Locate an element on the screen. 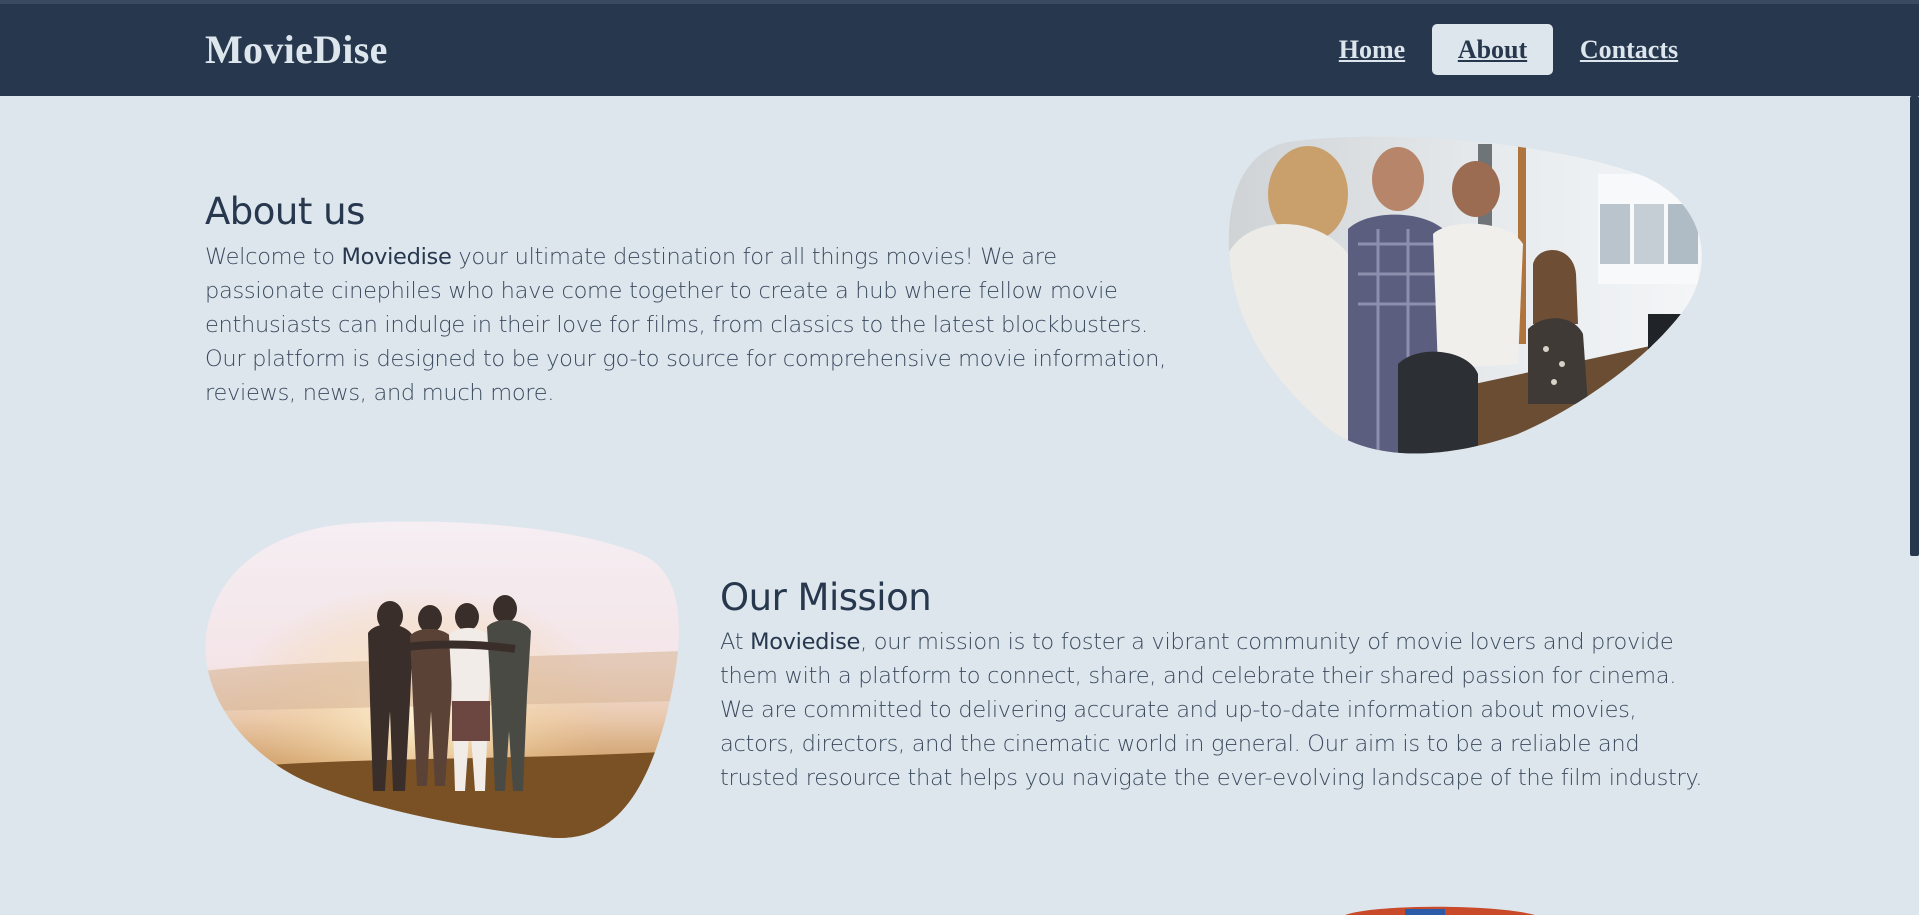 This screenshot has height=915, width=1919. mission-brand-name: Moviedise is located at coordinates (805, 642).